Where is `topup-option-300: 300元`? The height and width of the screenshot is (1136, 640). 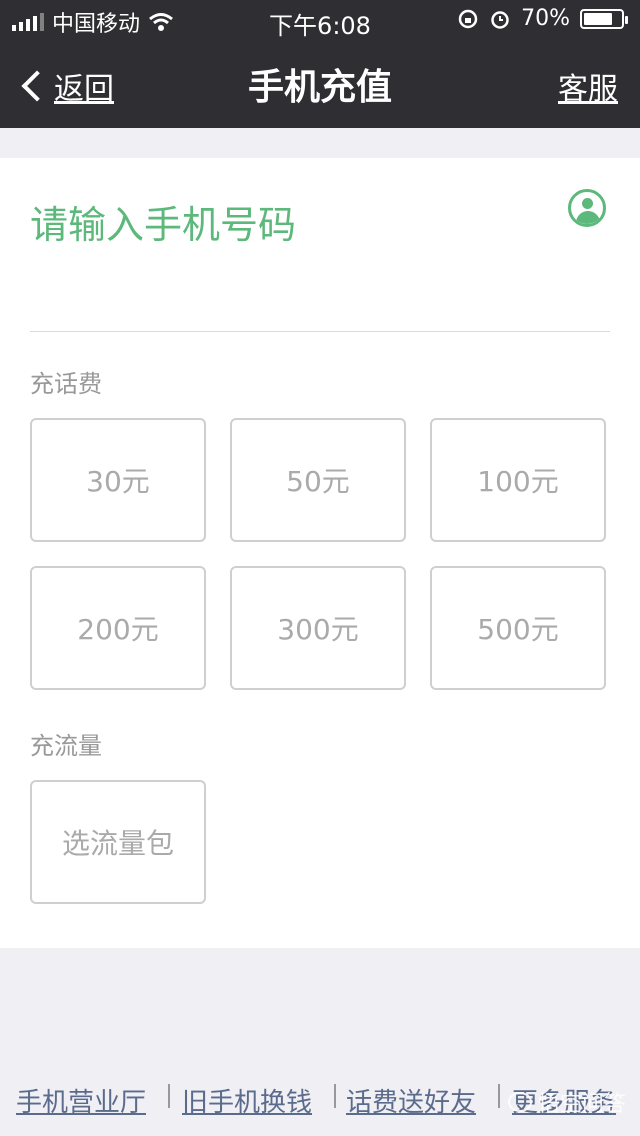 topup-option-300: 300元 is located at coordinates (318, 628).